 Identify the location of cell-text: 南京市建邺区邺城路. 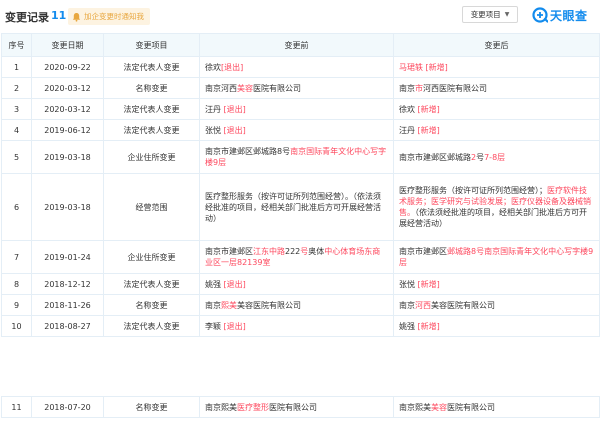
(435, 157).